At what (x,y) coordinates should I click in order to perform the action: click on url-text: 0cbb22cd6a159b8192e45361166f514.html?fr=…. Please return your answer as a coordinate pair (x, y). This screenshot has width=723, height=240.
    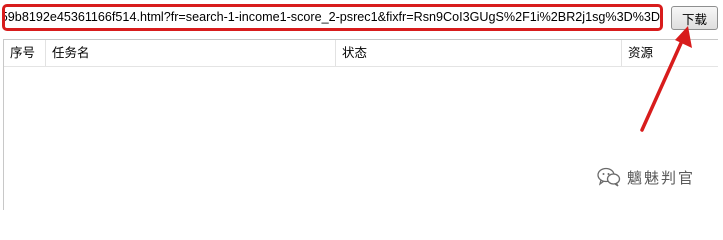
    Looking at the image, I should click on (332, 17).